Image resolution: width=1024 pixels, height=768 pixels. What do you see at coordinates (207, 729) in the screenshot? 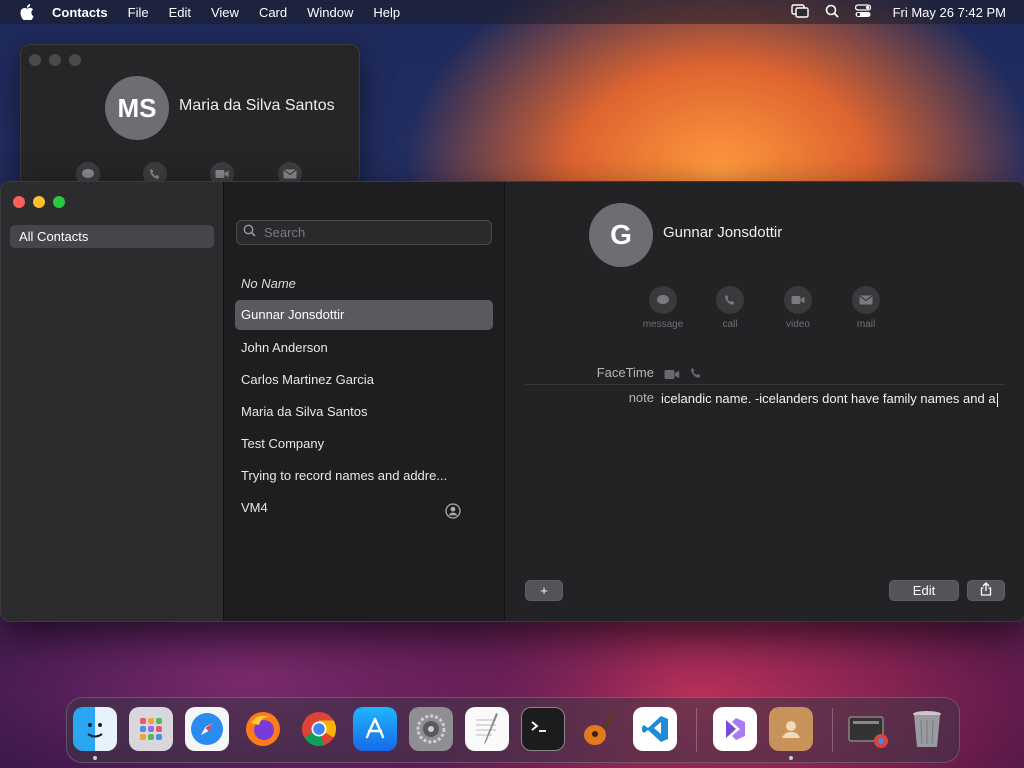
I see `safari-icon` at bounding box center [207, 729].